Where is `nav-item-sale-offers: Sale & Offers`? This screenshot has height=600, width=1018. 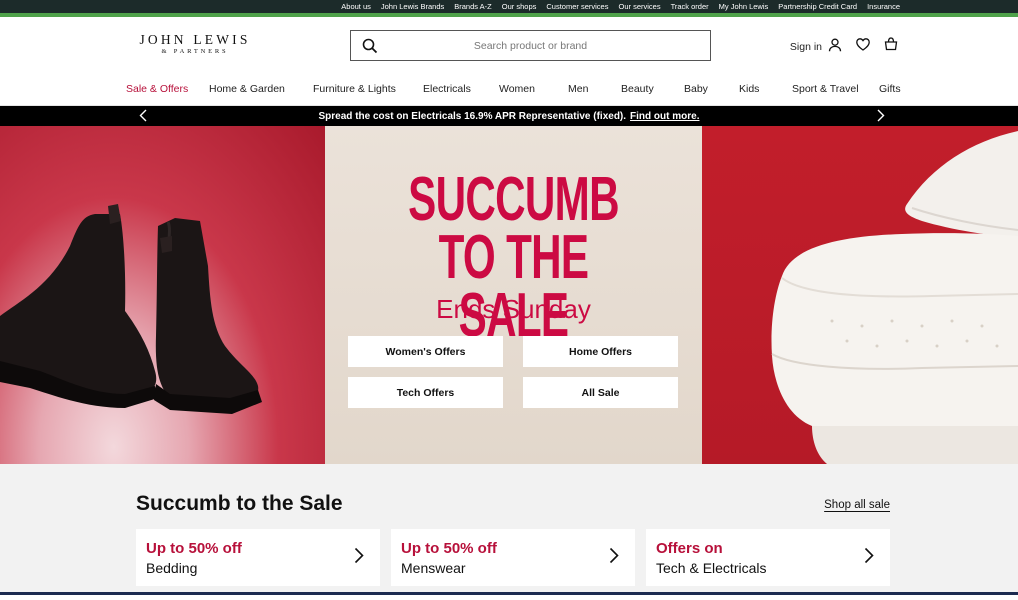
nav-item-sale-offers: Sale & Offers is located at coordinates (157, 89).